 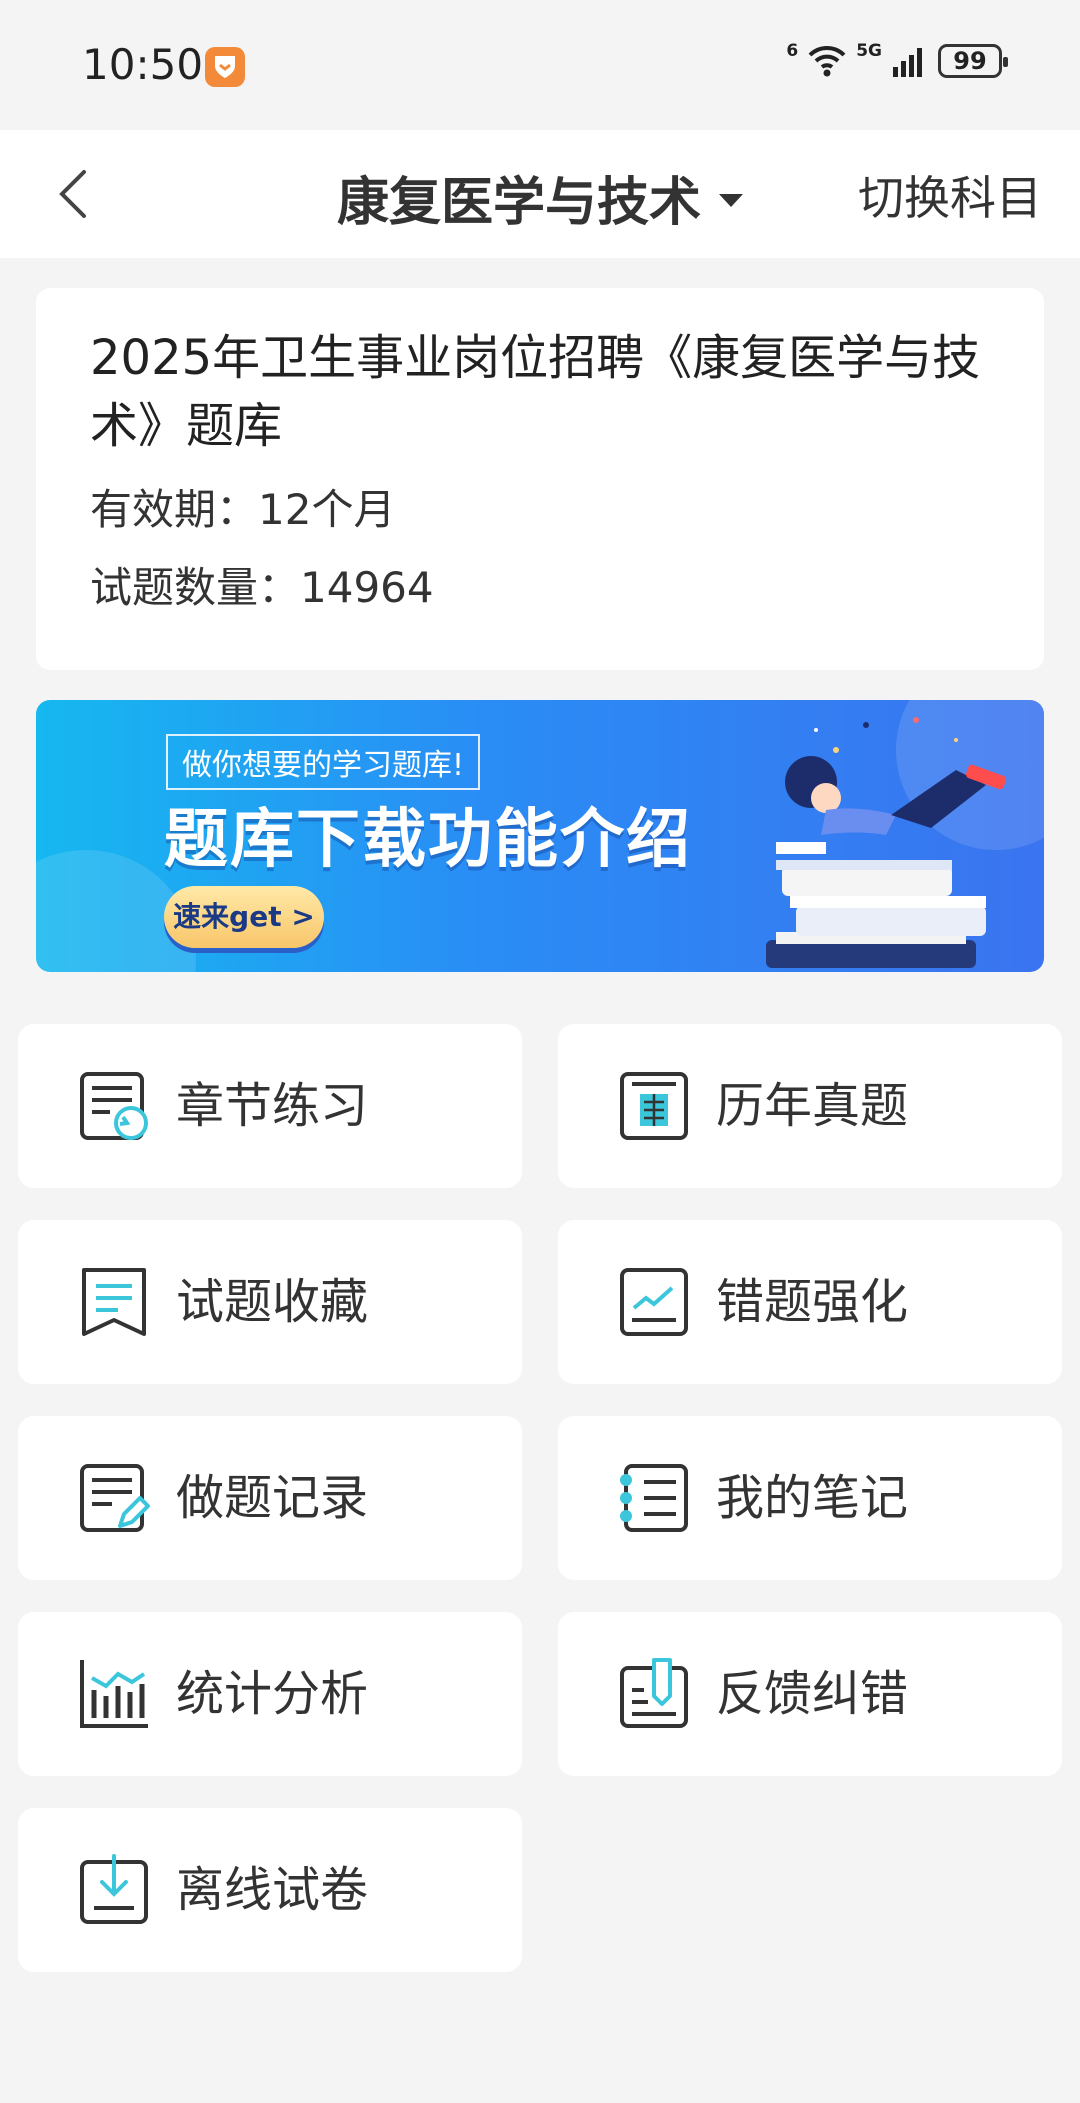 What do you see at coordinates (114, 1106) in the screenshot?
I see `chapter-practice-icon` at bounding box center [114, 1106].